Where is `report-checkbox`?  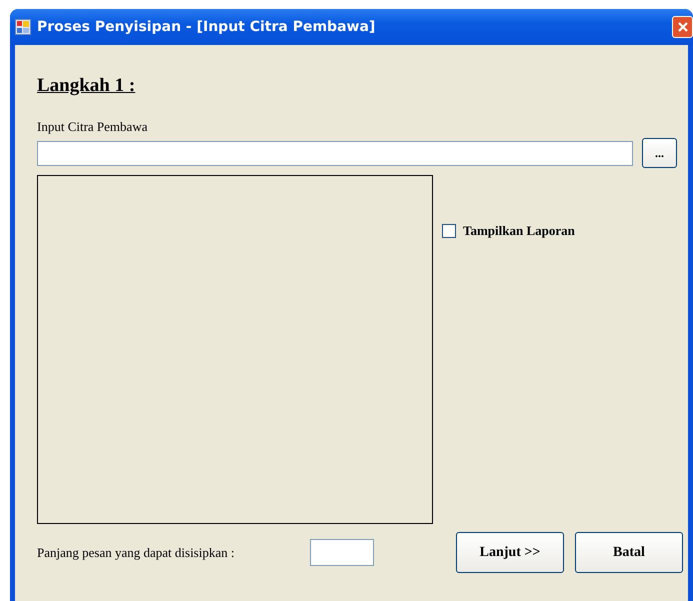
report-checkbox is located at coordinates (449, 231).